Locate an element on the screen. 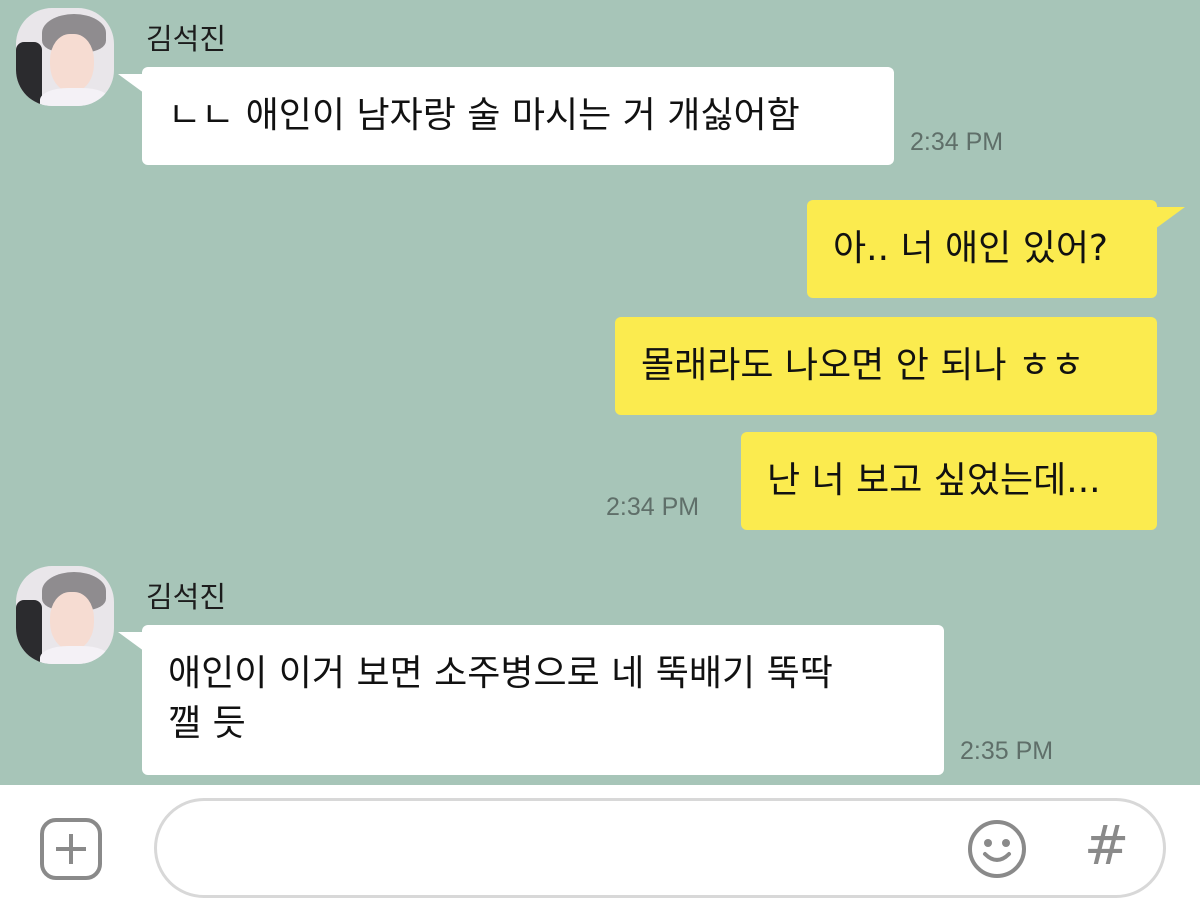  smiley-icon is located at coordinates (997, 849).